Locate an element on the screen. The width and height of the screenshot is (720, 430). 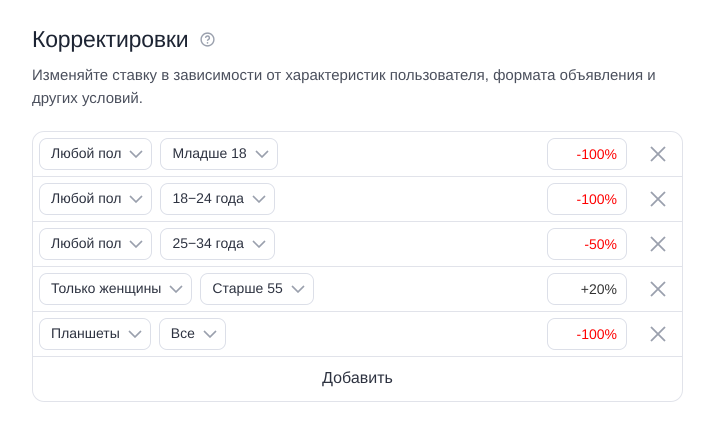
dropdown: Все is located at coordinates (192, 334).